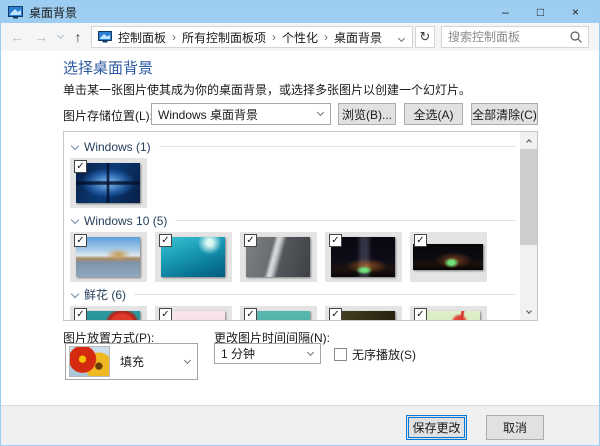  I want to click on search-input, so click(505, 37).